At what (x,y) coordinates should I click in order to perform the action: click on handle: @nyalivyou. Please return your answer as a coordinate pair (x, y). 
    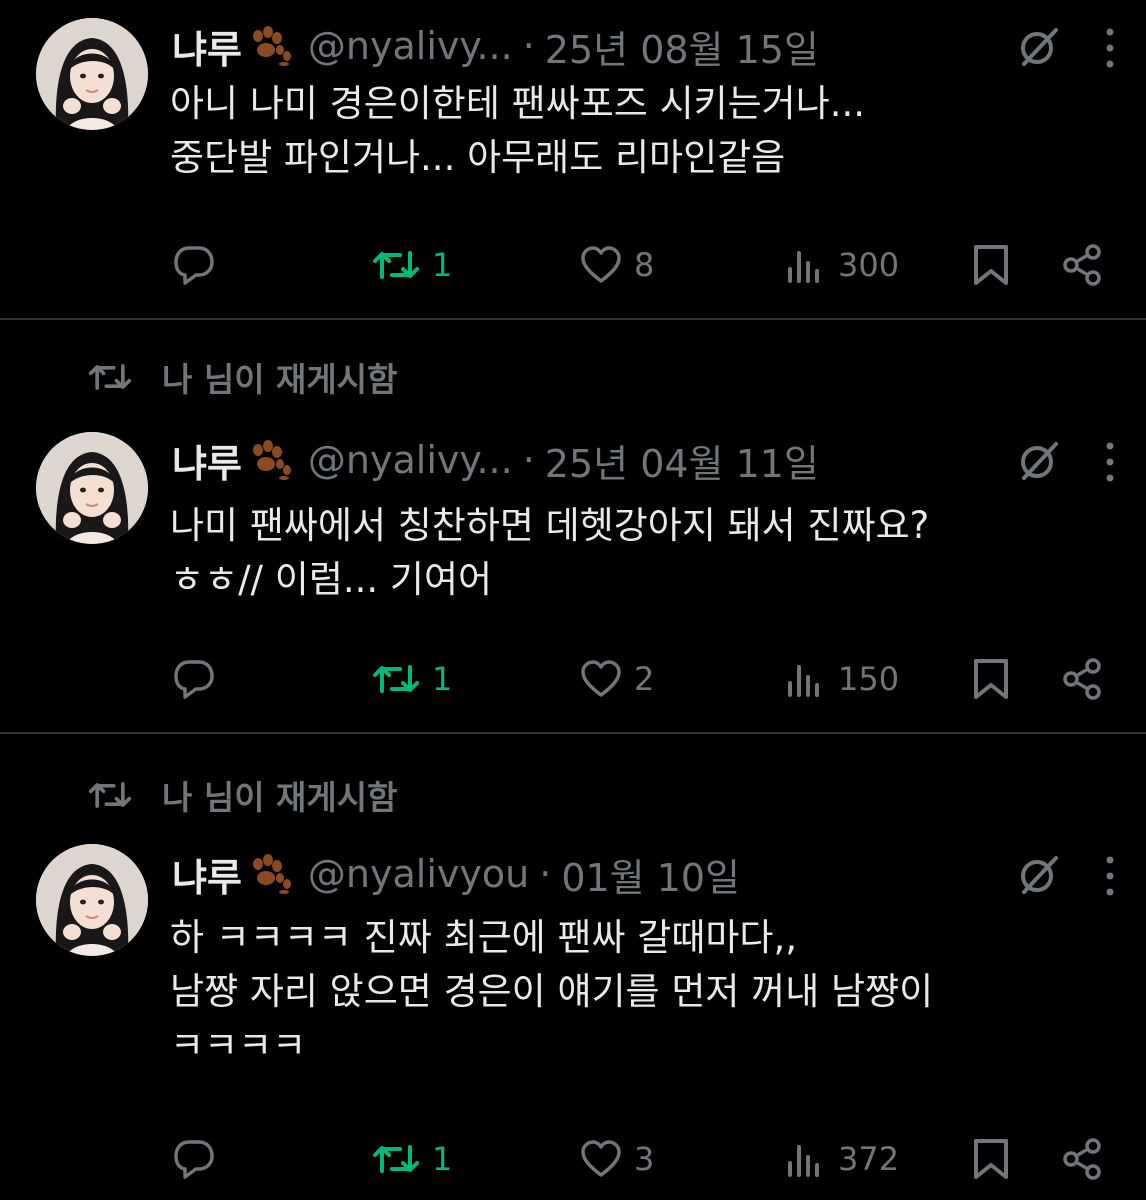
    Looking at the image, I should click on (418, 874).